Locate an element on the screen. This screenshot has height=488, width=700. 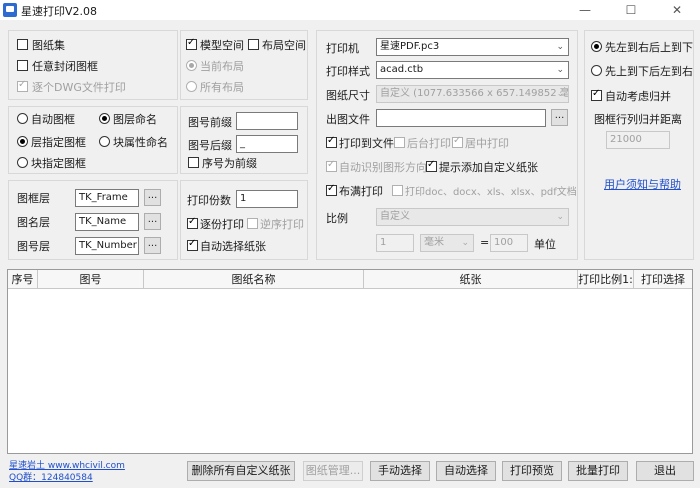
print-to-file-checkbox is located at coordinates (331, 141).